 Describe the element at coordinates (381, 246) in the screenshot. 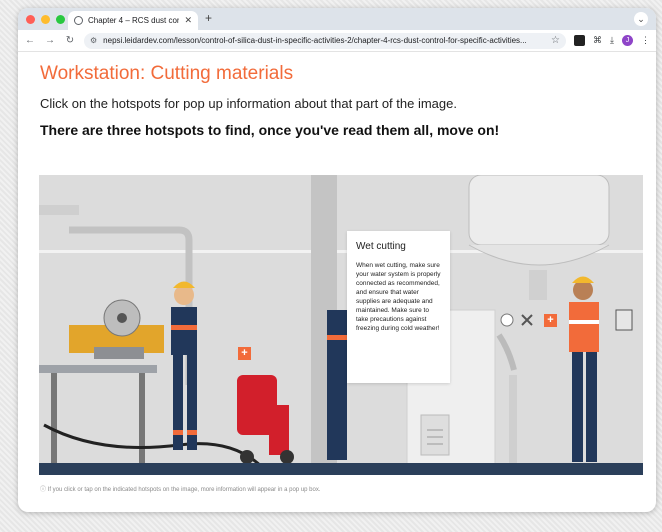

I see `popup-title: Wet cutting` at that location.